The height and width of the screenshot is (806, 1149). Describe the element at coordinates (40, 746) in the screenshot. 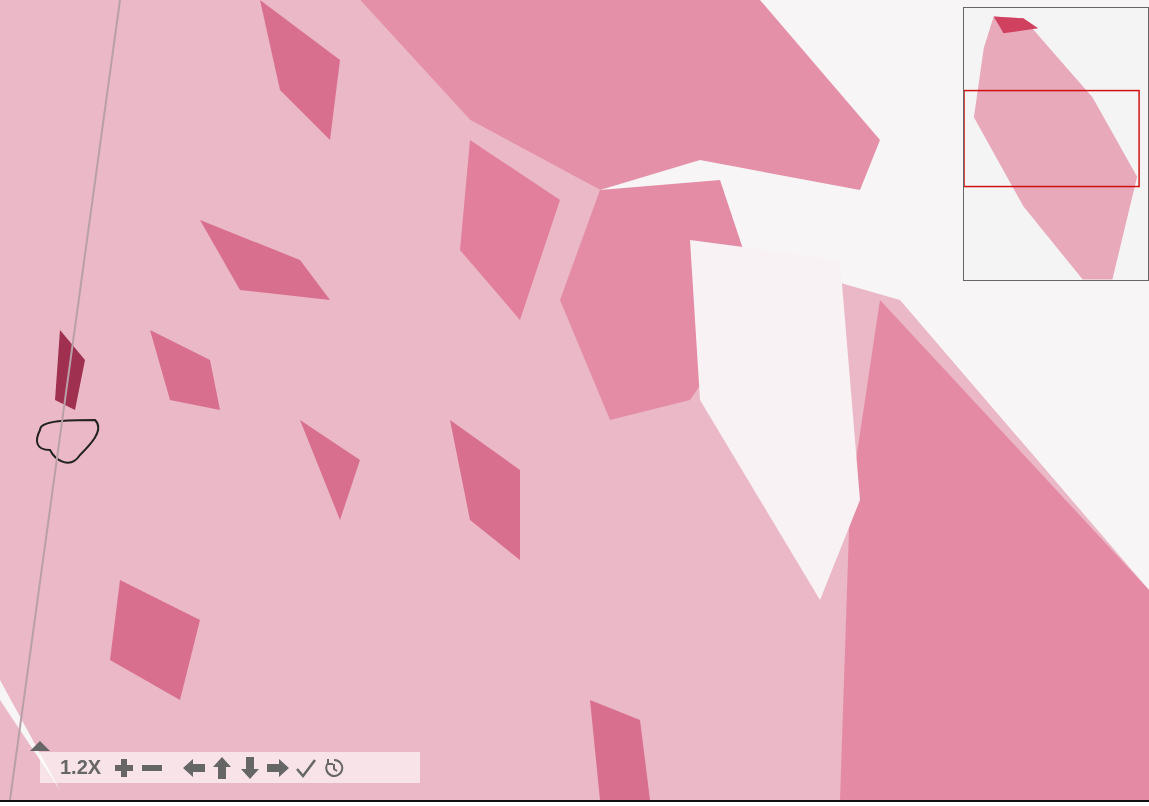

I see `collapse-caret-icon` at that location.